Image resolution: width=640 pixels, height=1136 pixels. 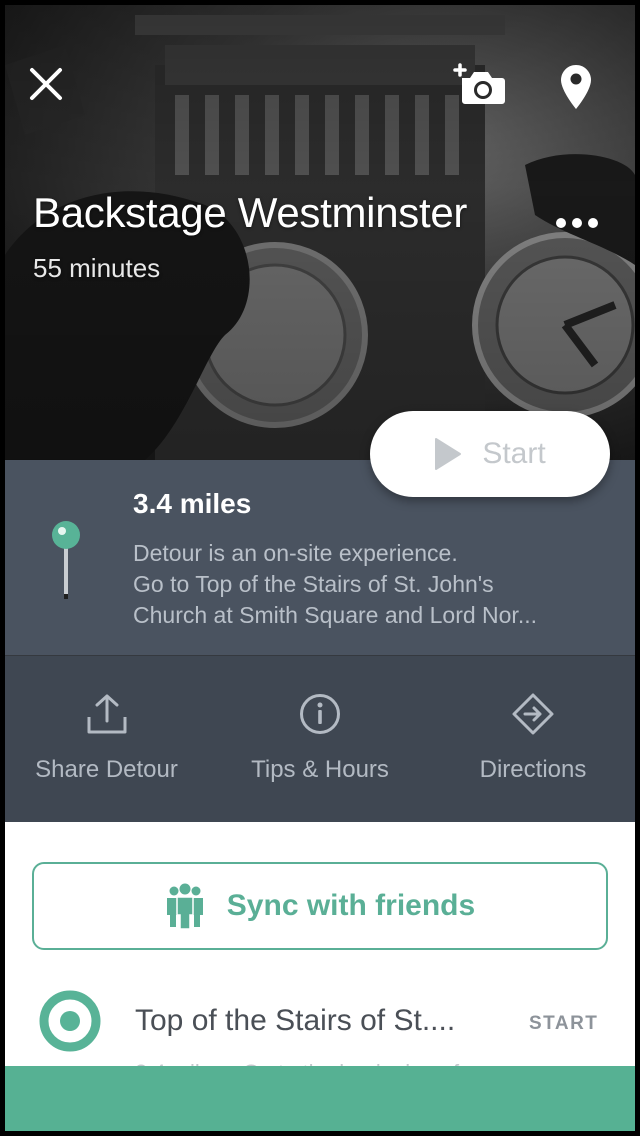 What do you see at coordinates (563, 1024) in the screenshot?
I see `stop-start-link: START` at bounding box center [563, 1024].